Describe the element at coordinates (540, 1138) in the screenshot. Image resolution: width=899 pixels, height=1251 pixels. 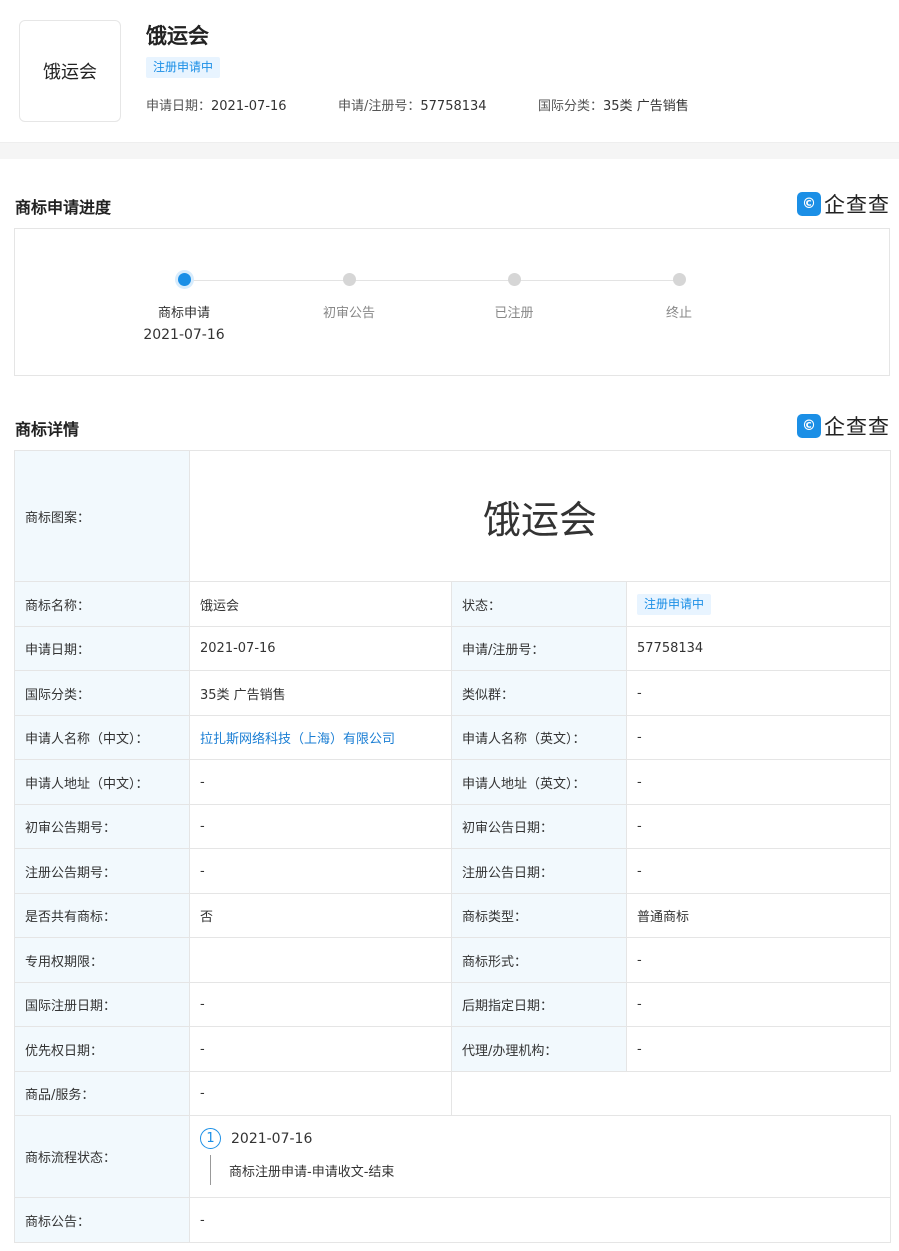
I see `flow-item-header: 1 2021-07-16` at that location.